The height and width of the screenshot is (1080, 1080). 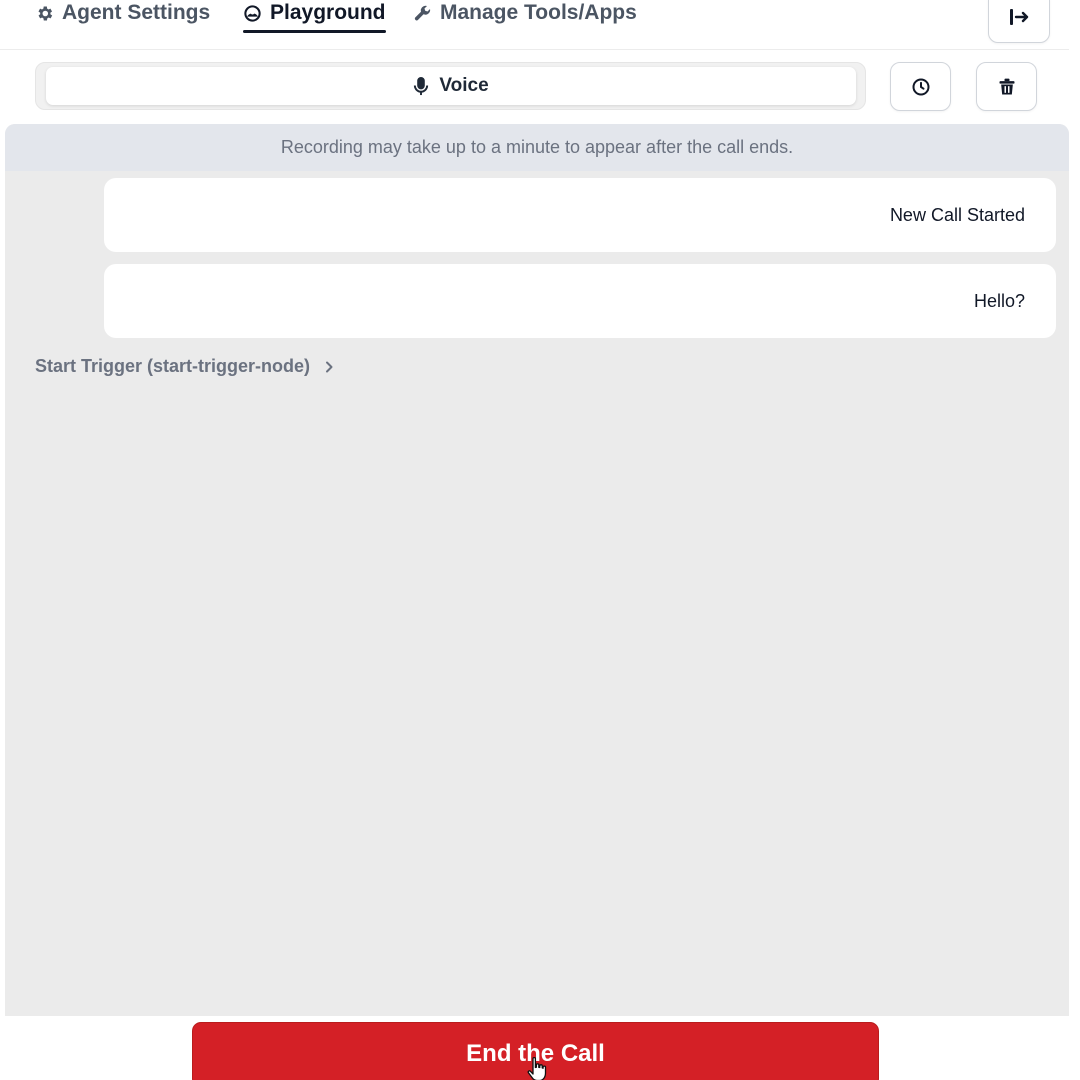 I want to click on tab-label: Manage Tools/Apps, so click(x=538, y=12).